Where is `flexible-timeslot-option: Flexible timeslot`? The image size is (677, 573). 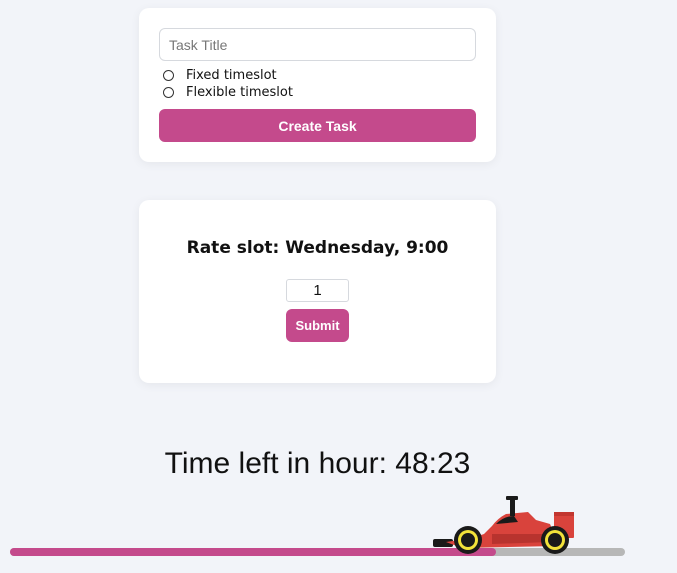 flexible-timeslot-option: Flexible timeslot is located at coordinates (228, 92).